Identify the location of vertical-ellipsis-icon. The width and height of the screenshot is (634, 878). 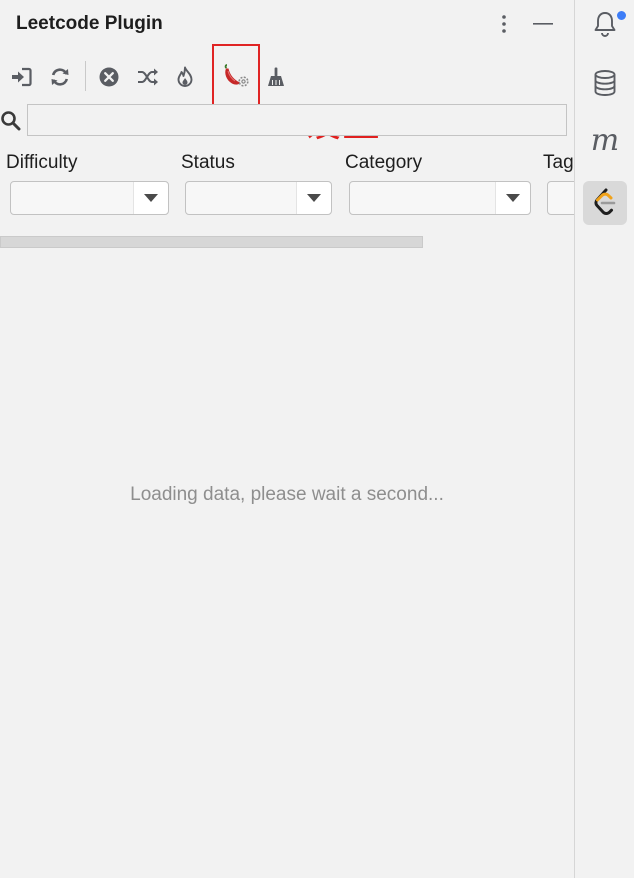
(504, 24).